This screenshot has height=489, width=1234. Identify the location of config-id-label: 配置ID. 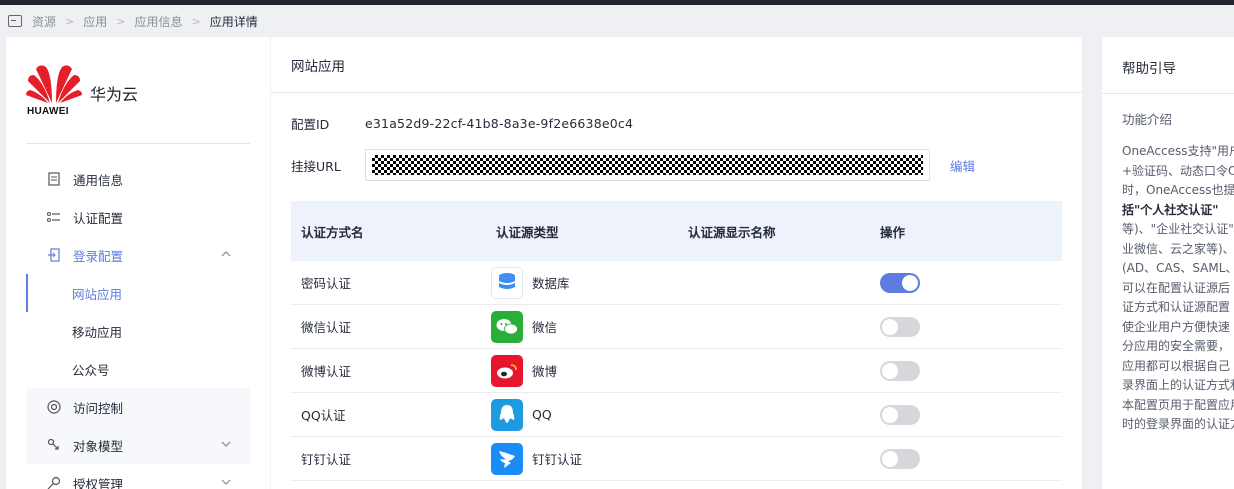
(310, 124).